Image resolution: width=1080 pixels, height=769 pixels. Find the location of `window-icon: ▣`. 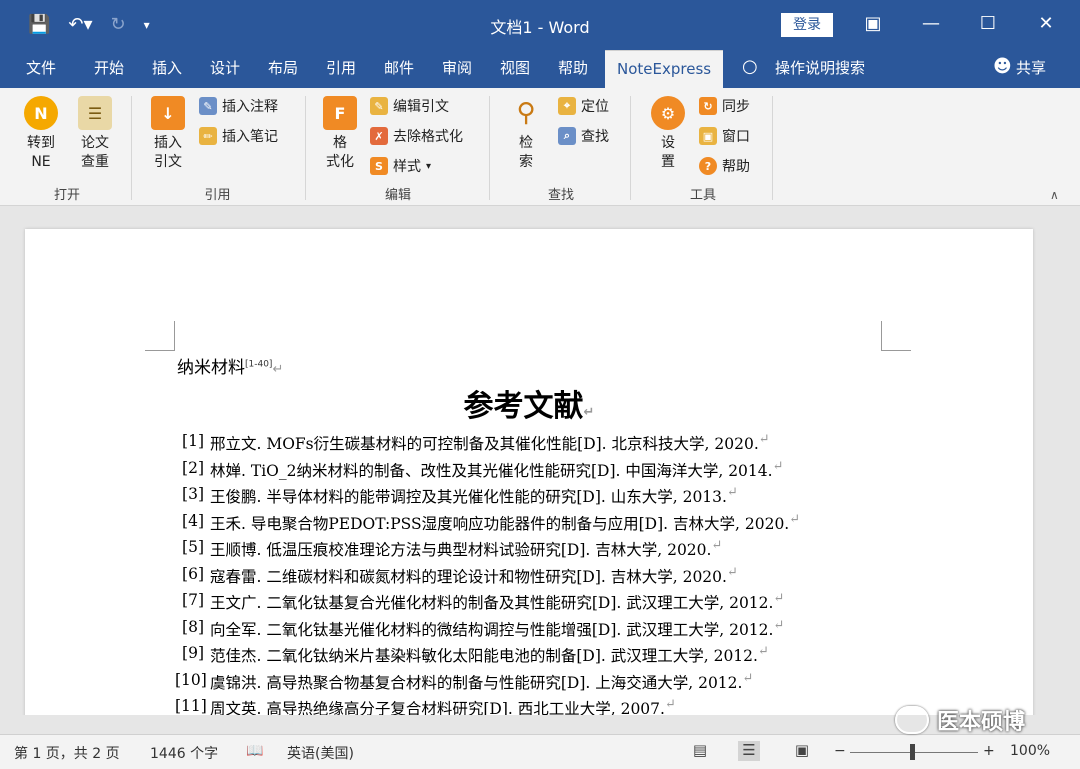

window-icon: ▣ is located at coordinates (708, 136).